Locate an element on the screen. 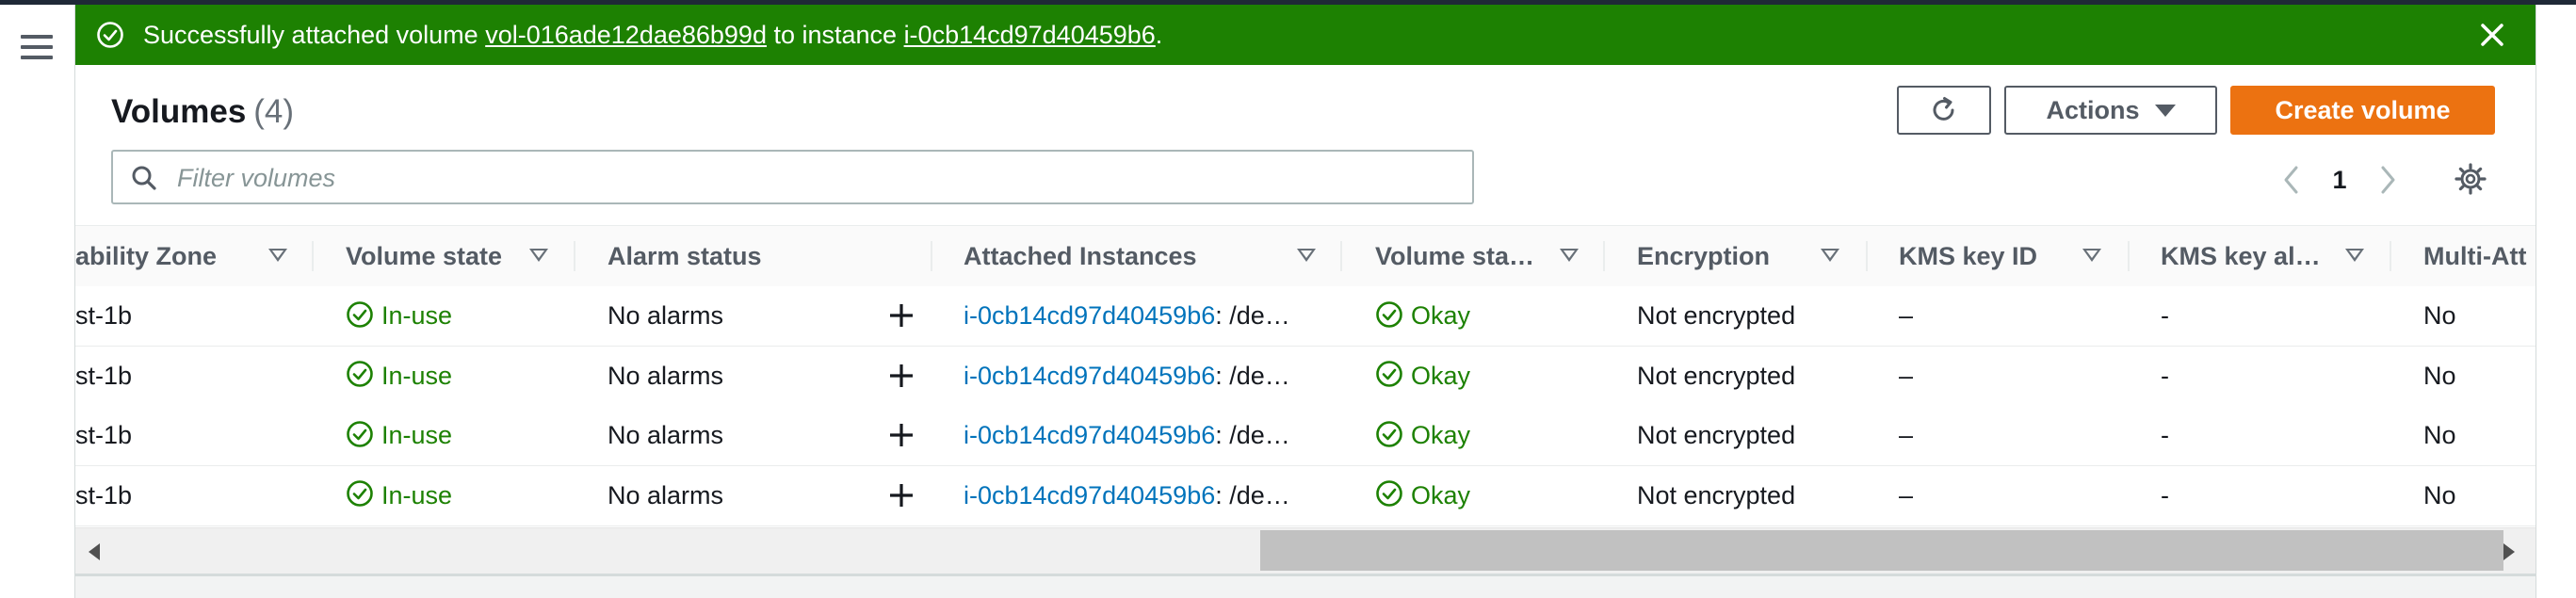  actions-label: Actions is located at coordinates (2093, 109).